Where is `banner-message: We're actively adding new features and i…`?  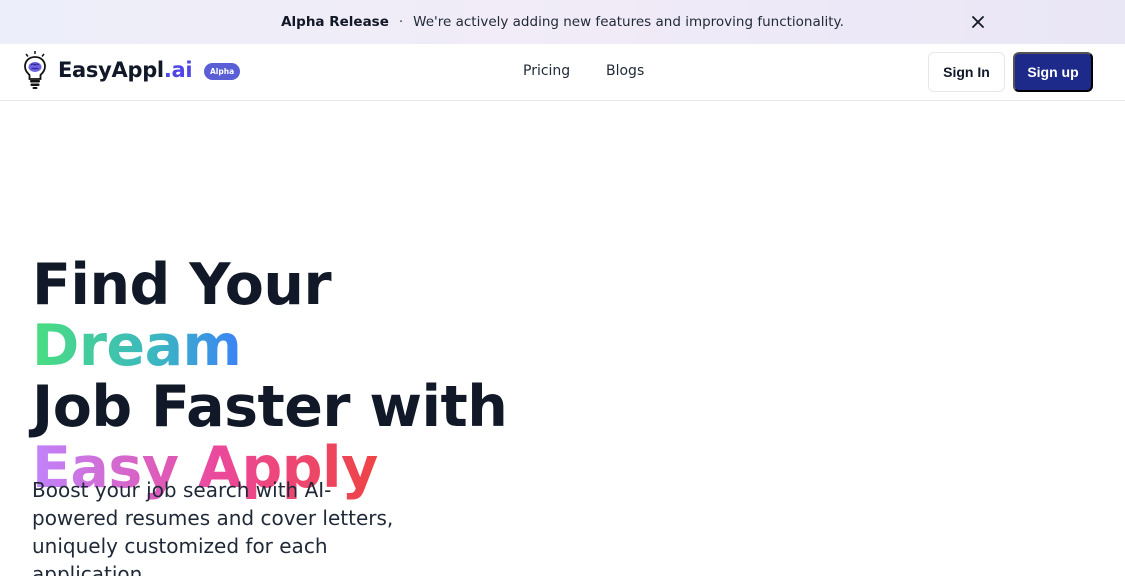
banner-message: We're actively adding new features and i… is located at coordinates (628, 22).